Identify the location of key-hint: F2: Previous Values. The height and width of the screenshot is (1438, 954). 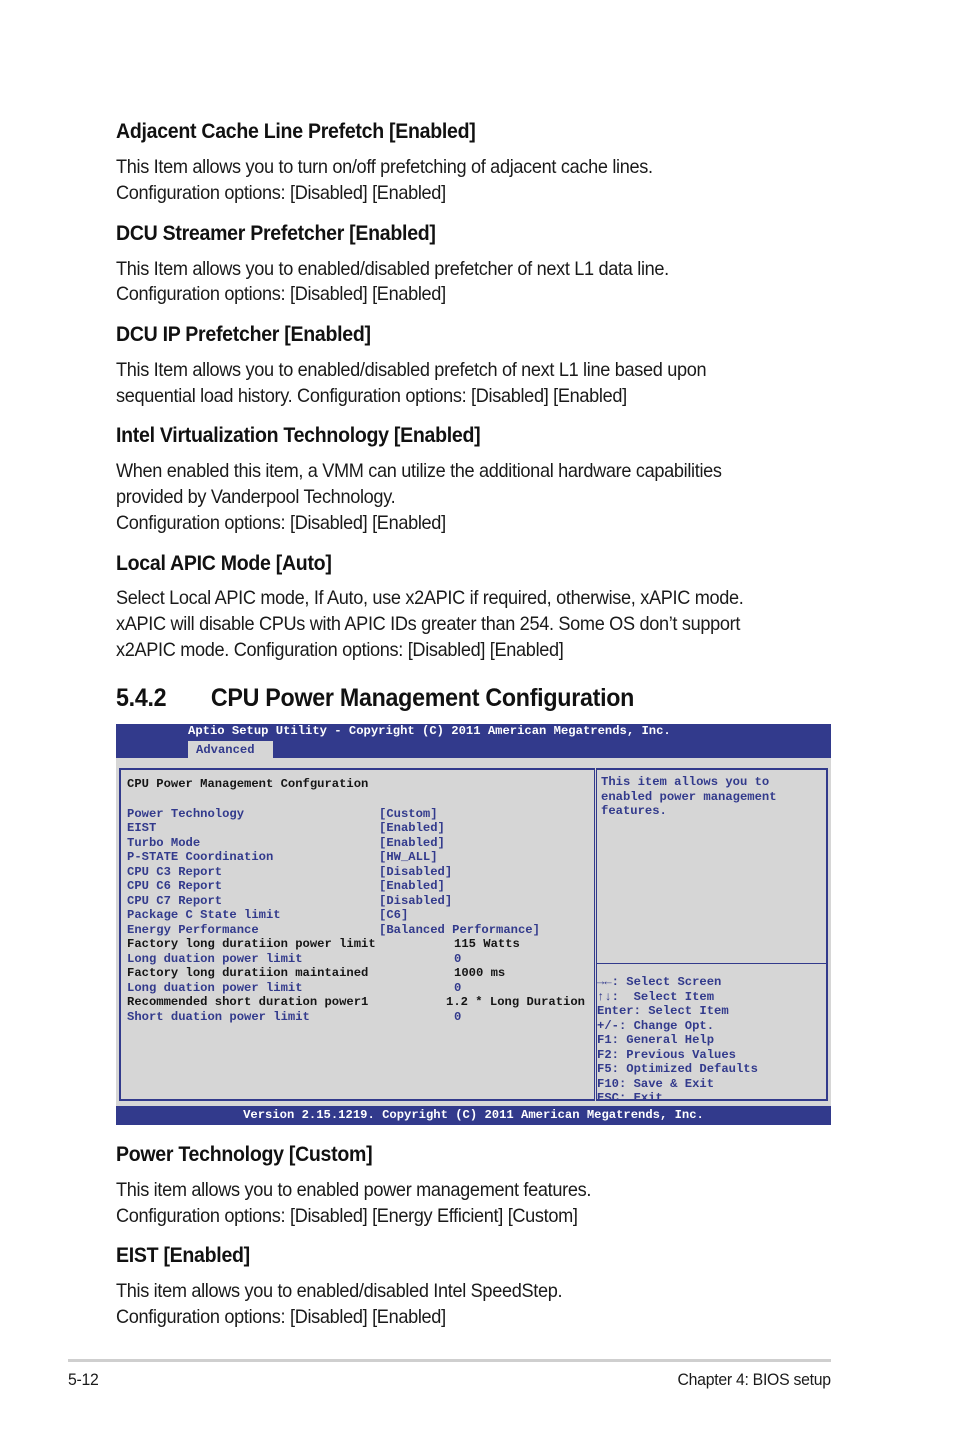
(666, 1054).